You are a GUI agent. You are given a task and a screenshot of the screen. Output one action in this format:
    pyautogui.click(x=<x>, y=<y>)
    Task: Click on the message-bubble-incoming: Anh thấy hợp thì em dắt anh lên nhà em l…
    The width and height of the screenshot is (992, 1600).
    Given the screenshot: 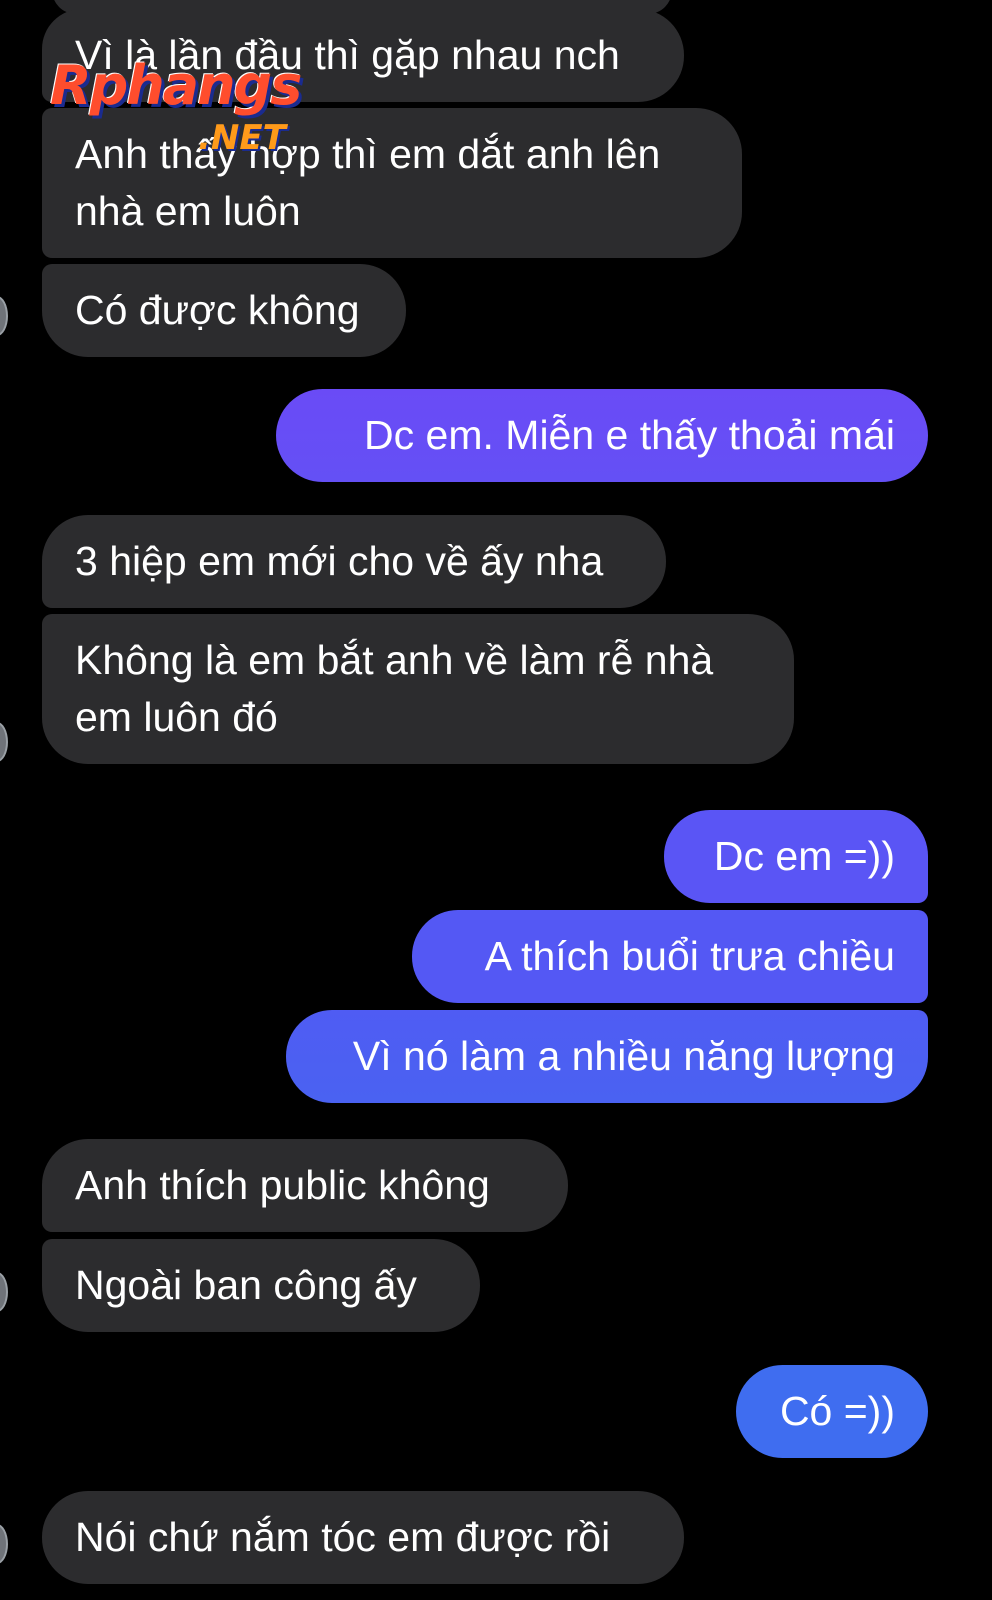 What is the action you would take?
    pyautogui.click(x=392, y=183)
    